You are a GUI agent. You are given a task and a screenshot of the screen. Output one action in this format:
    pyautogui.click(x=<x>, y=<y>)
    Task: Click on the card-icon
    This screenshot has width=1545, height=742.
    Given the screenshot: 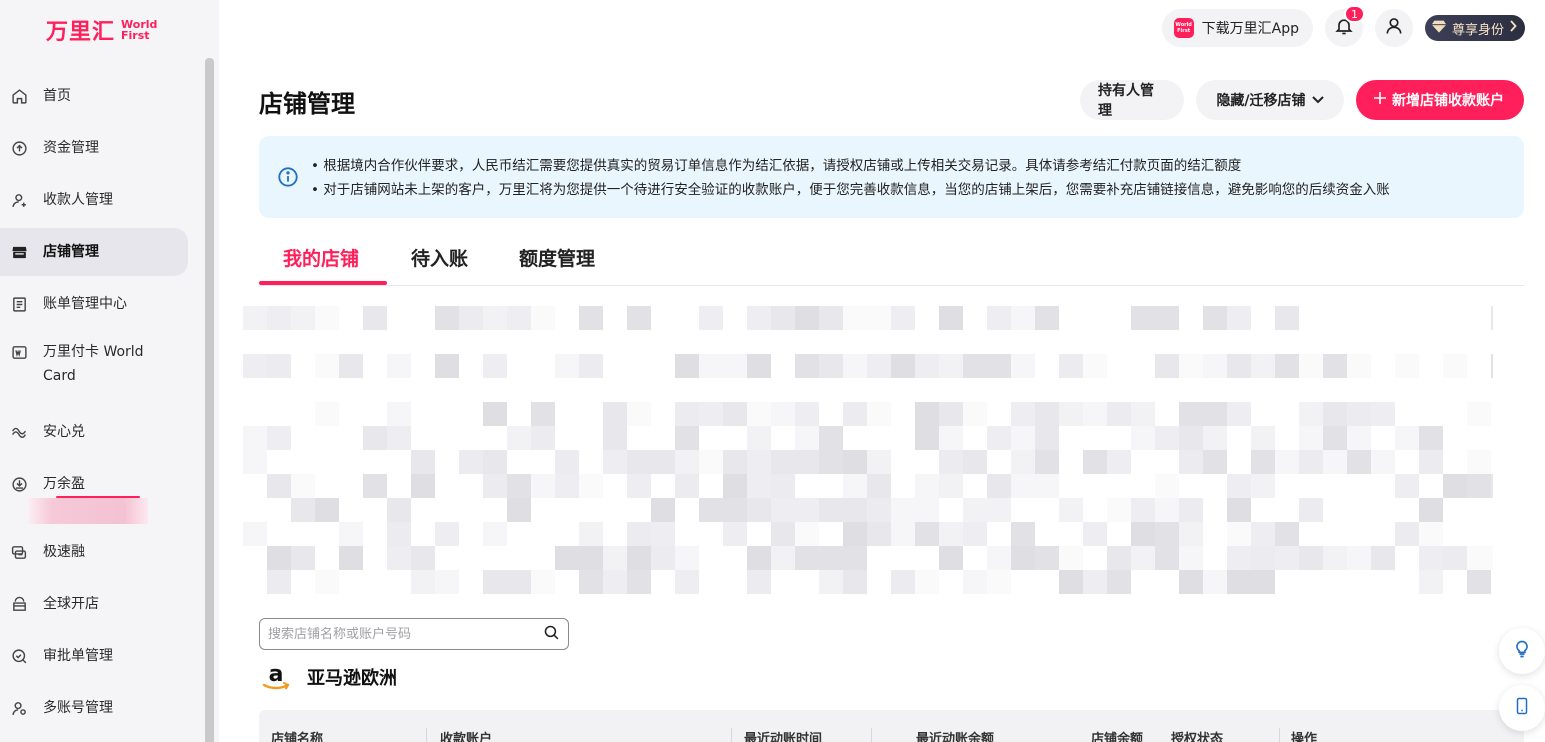 What is the action you would take?
    pyautogui.click(x=19, y=352)
    